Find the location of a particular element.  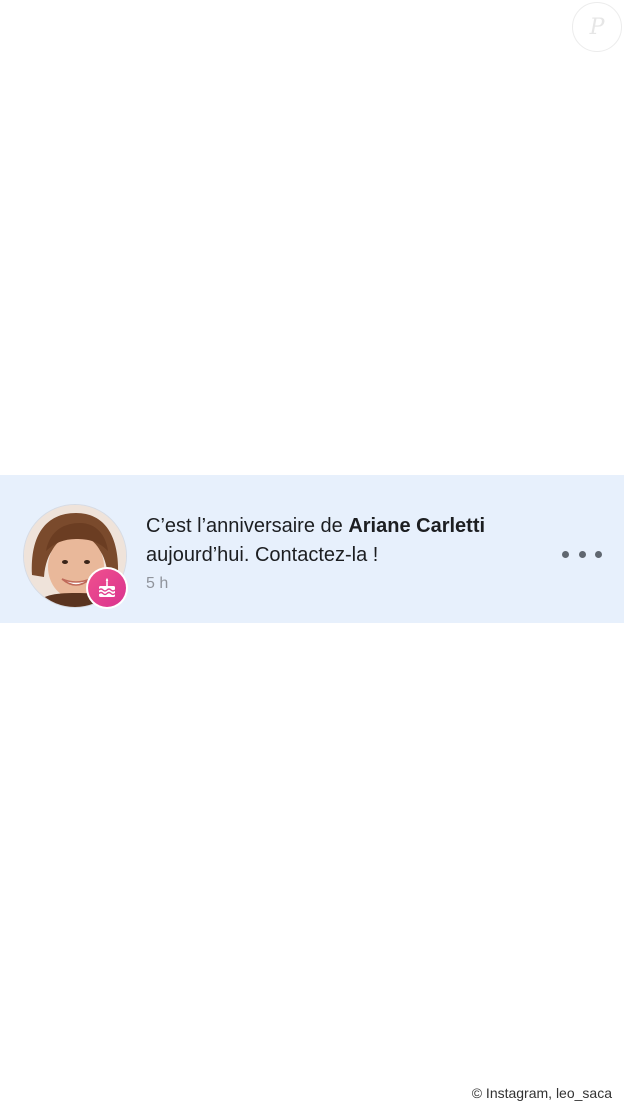

birthday-badge is located at coordinates (107, 588).